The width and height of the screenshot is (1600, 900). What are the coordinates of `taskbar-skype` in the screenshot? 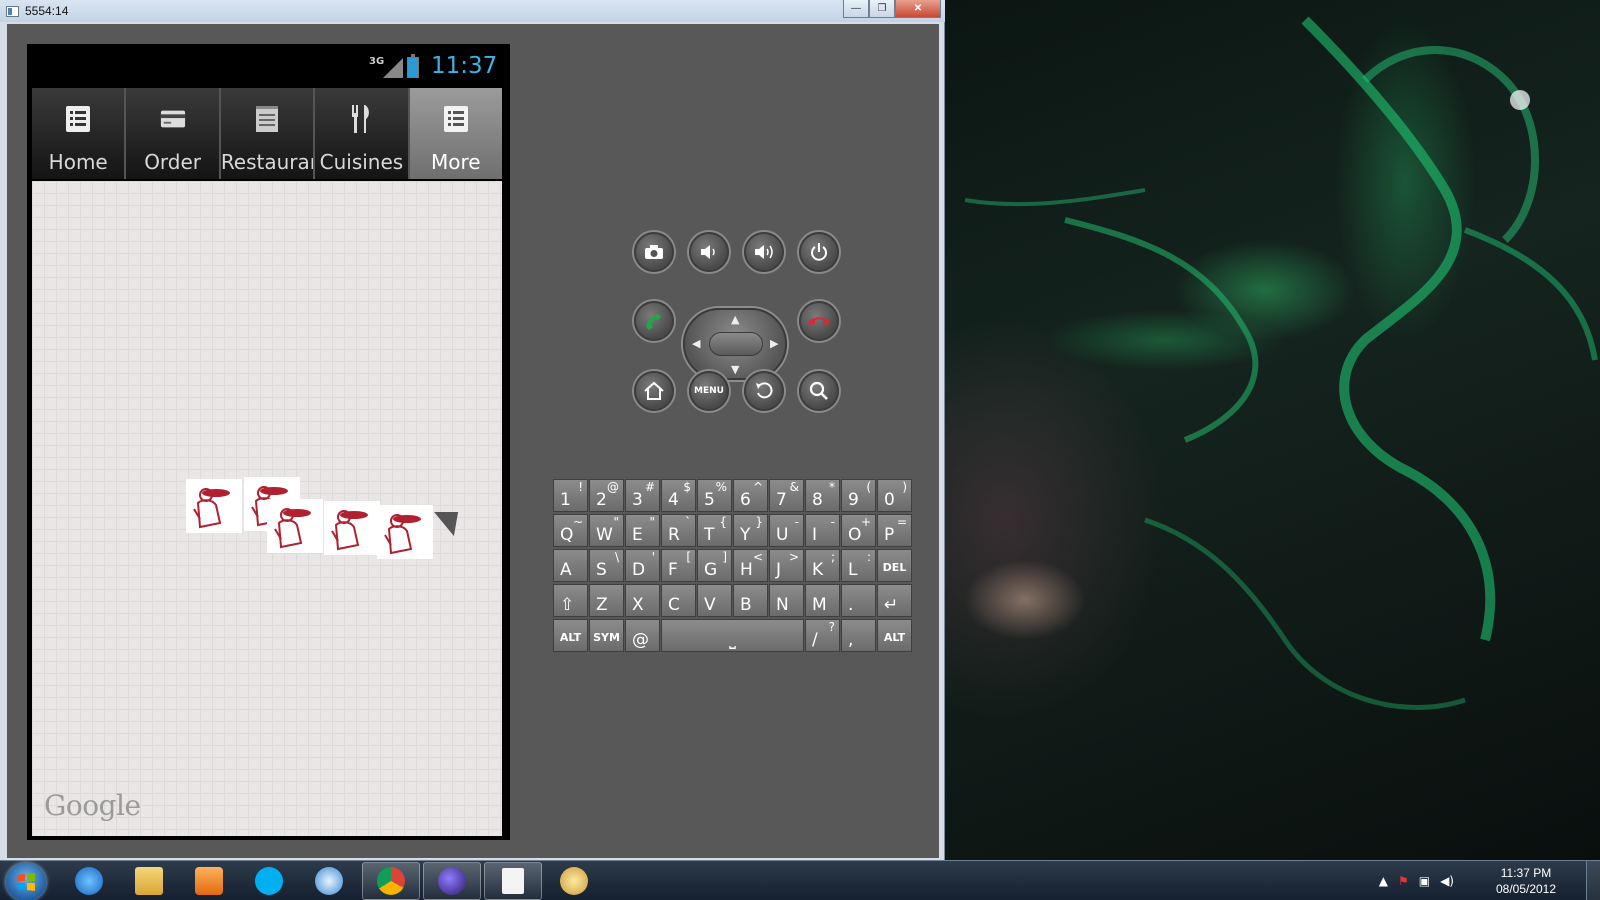 It's located at (269, 881).